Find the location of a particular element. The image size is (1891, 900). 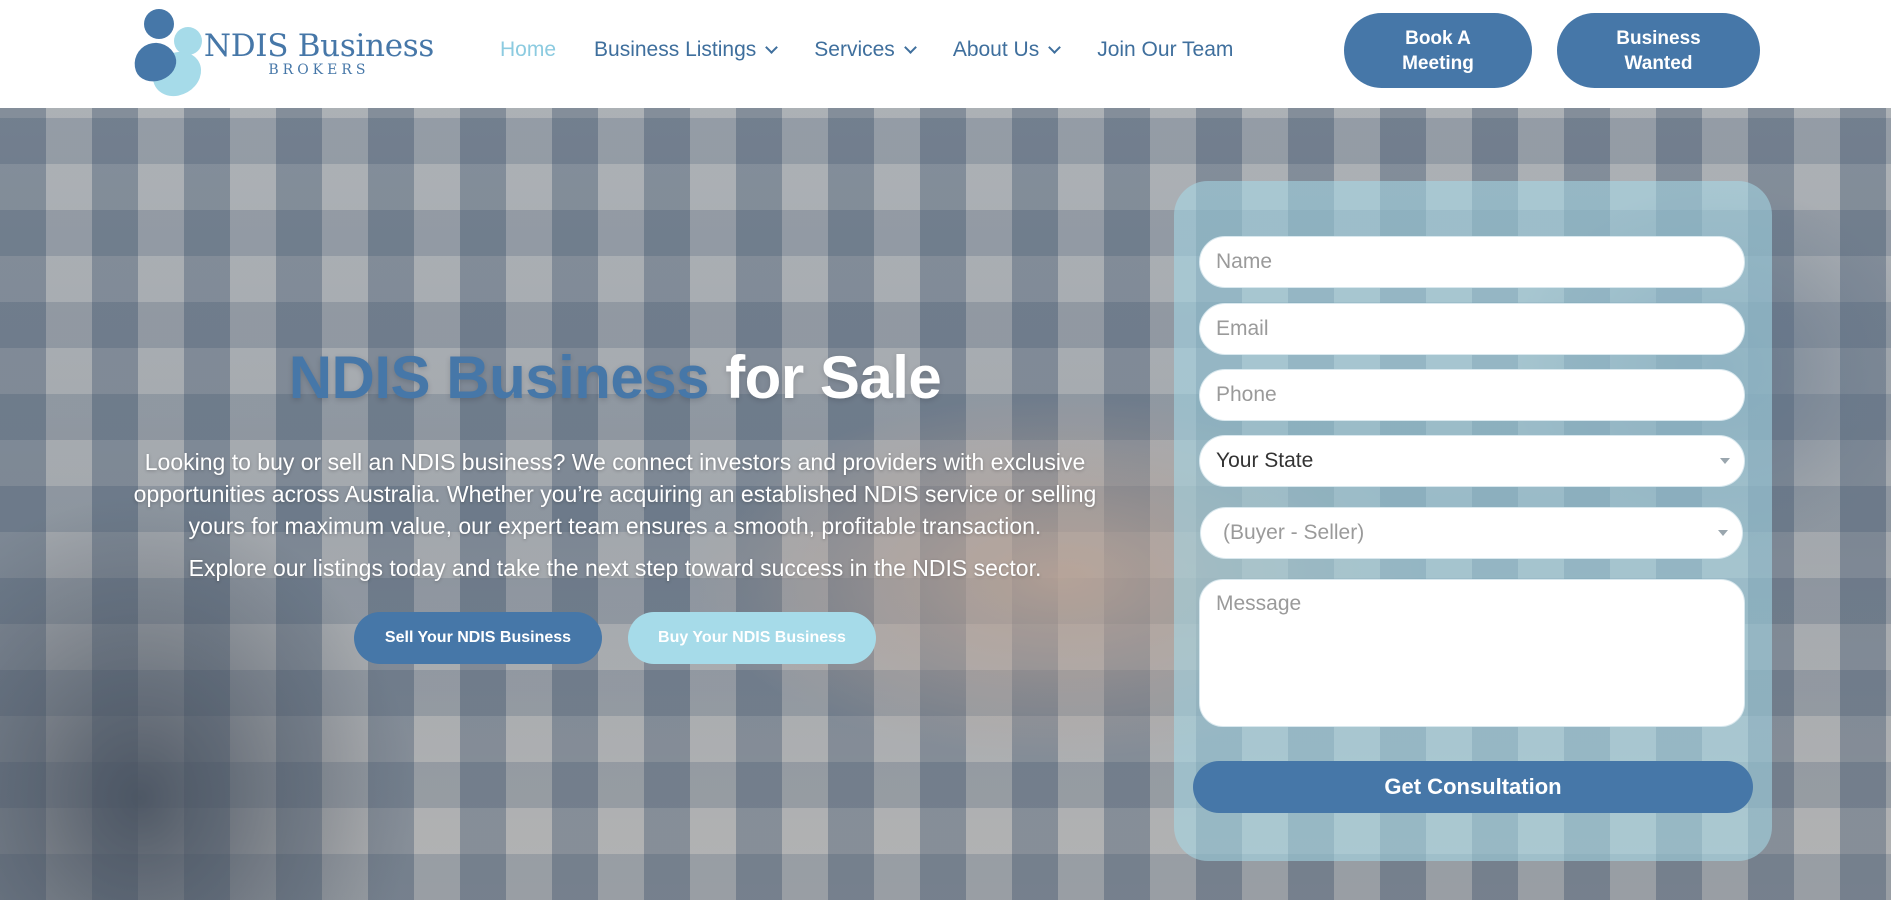

nav-item-label: Services is located at coordinates (854, 49).